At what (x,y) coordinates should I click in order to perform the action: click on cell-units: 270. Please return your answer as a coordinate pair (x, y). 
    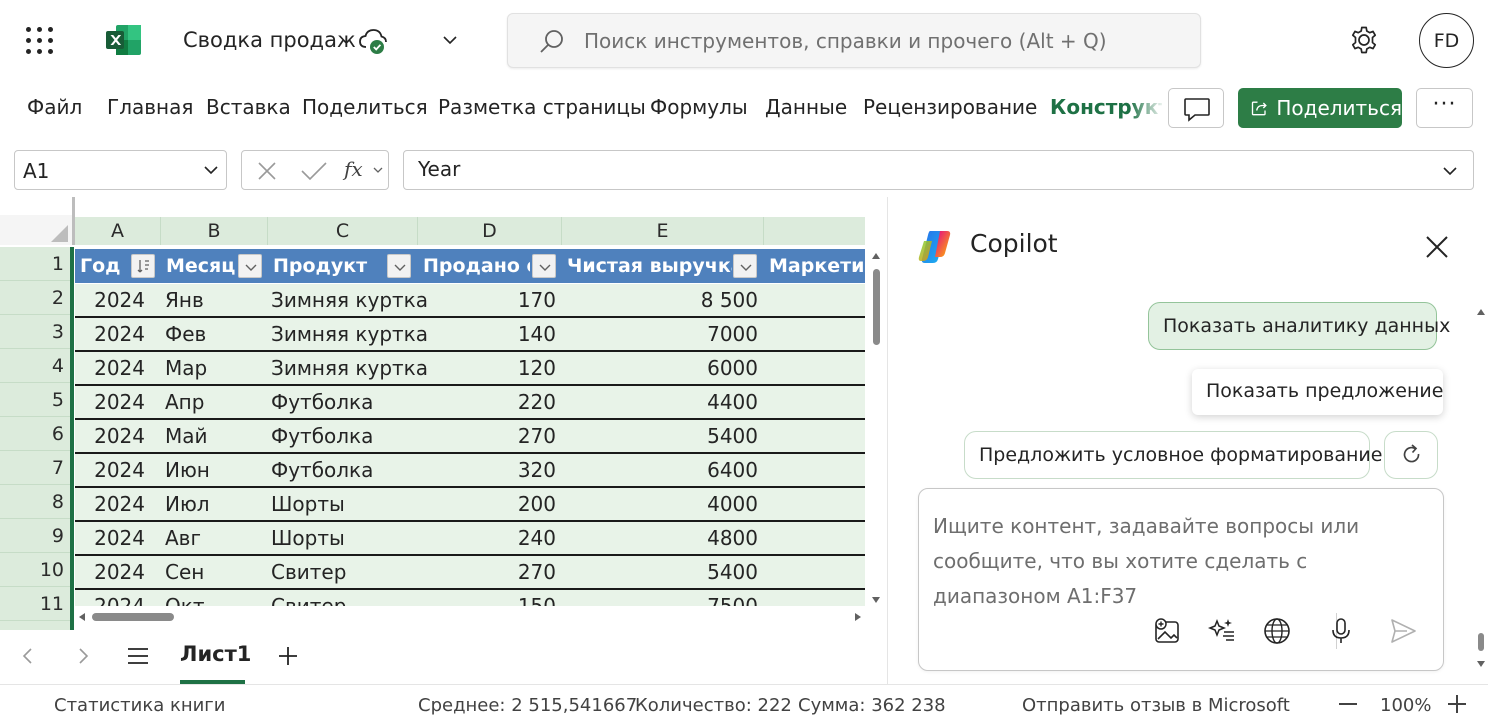
    Looking at the image, I should click on (487, 436).